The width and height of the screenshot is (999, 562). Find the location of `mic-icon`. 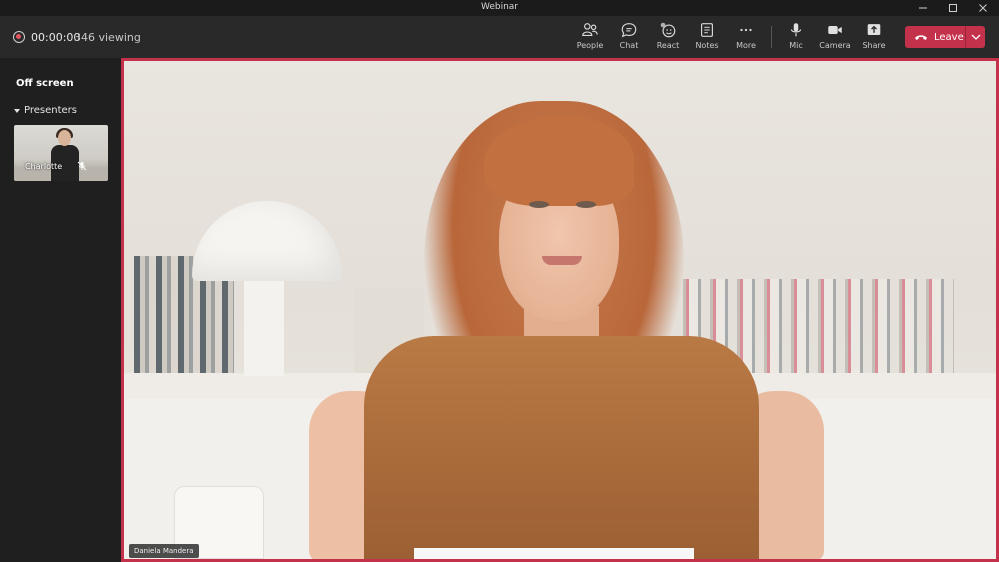

mic-icon is located at coordinates (796, 30).